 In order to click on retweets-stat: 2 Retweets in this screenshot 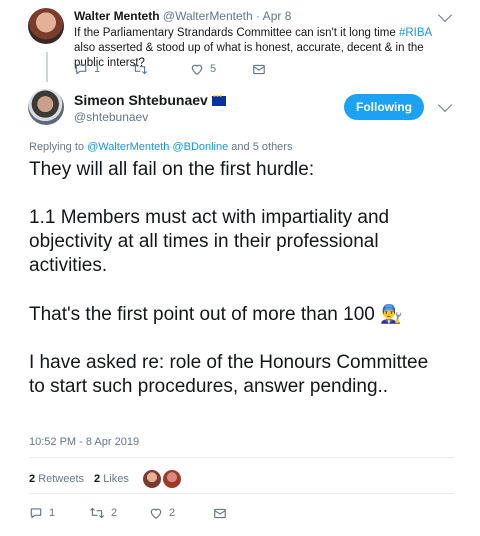, I will do `click(56, 479)`.